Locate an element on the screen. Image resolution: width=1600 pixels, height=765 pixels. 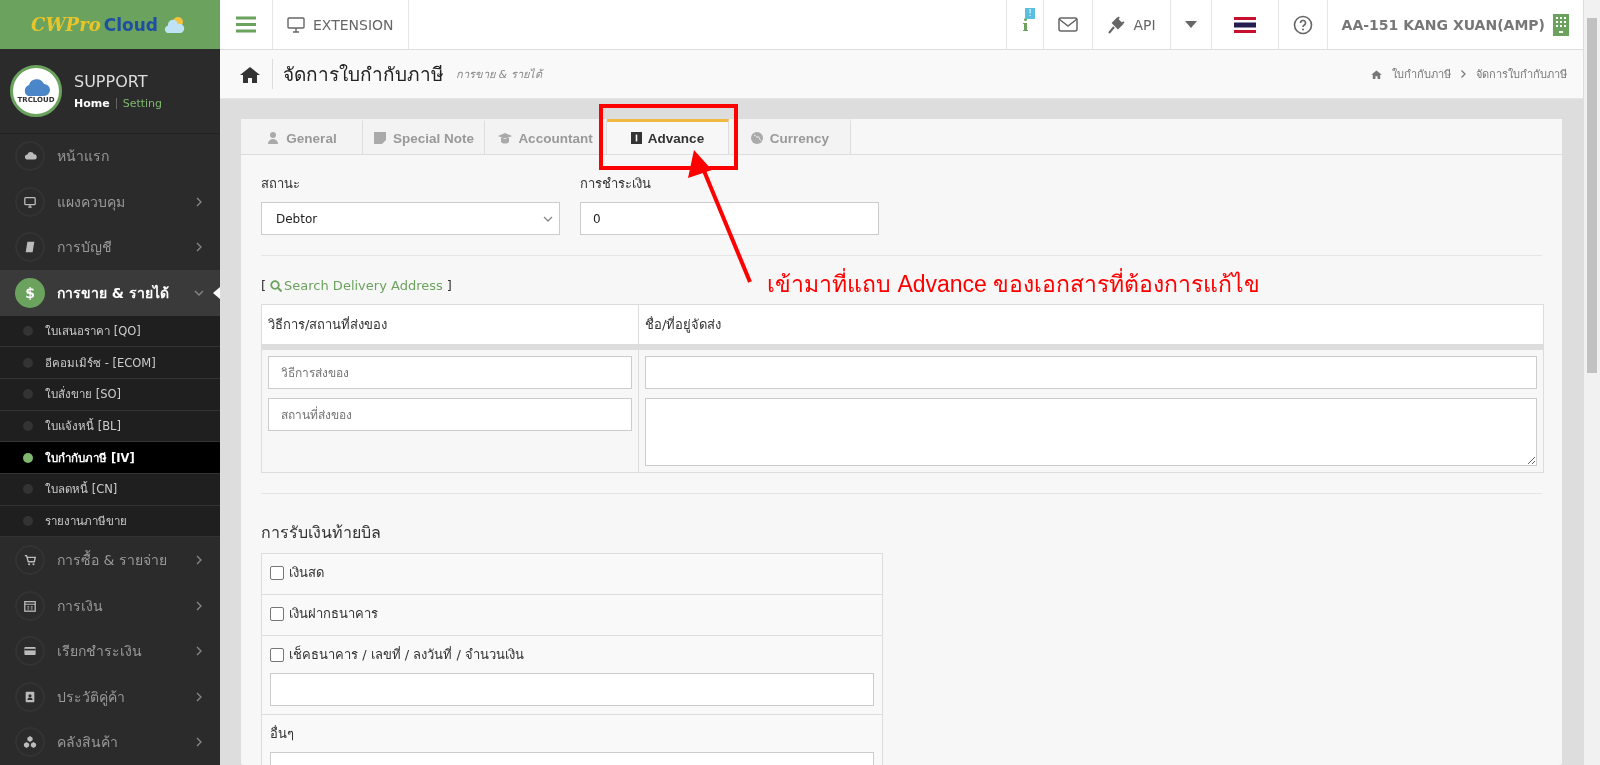
user-menu: AA-151 KANG XUAN(AMP) is located at coordinates (1455, 24).